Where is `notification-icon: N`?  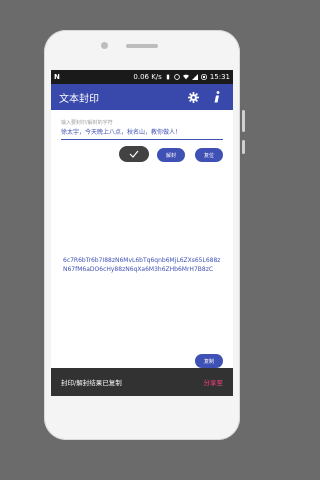
notification-icon: N is located at coordinates (57, 77).